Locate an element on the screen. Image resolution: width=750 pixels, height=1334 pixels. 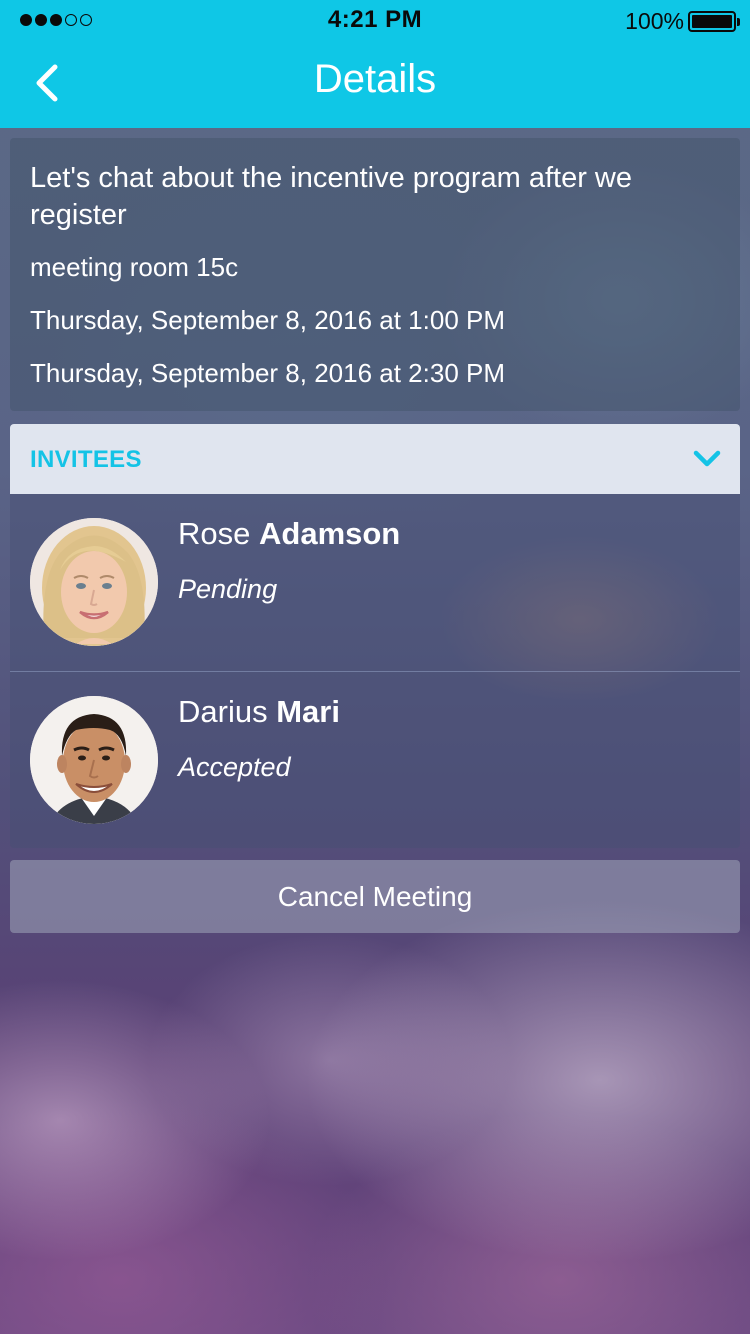
battery-icon is located at coordinates (714, 21).